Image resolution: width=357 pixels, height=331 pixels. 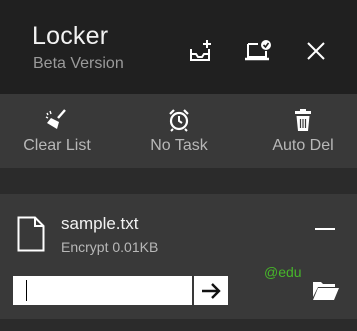 What do you see at coordinates (326, 292) in the screenshot?
I see `open-folder-icon` at bounding box center [326, 292].